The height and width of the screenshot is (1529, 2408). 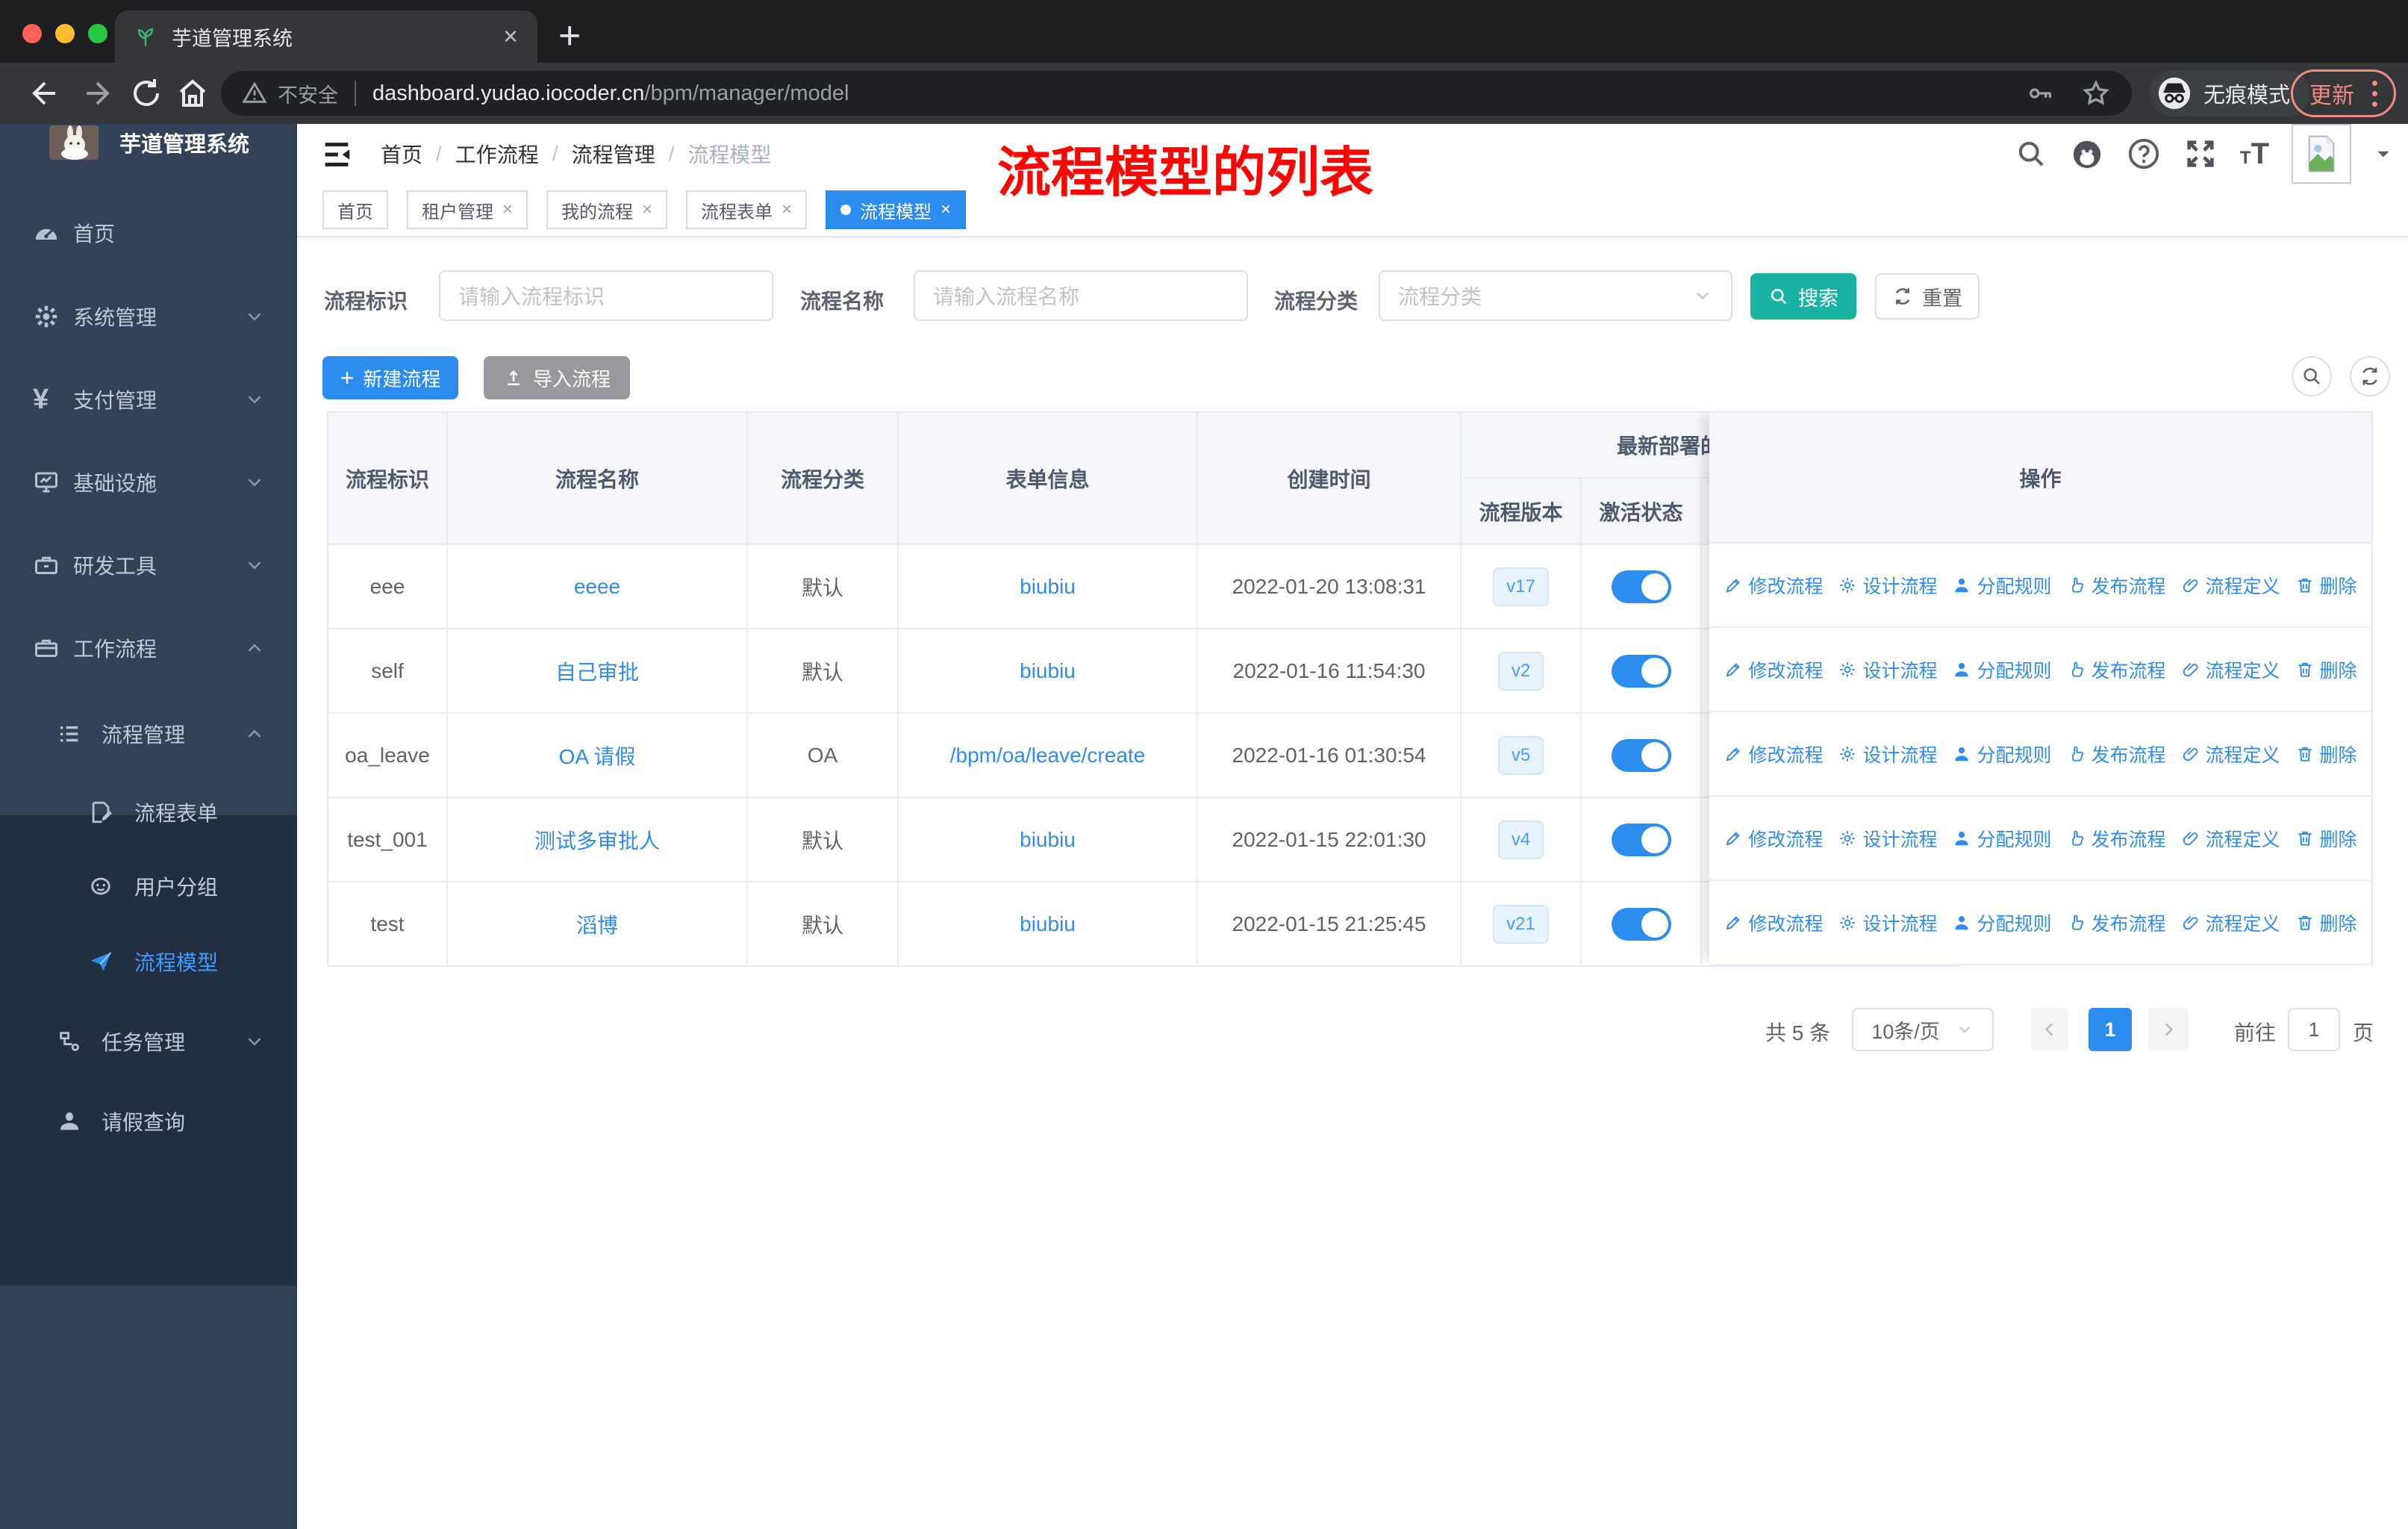 What do you see at coordinates (192, 93) in the screenshot?
I see `home-icon` at bounding box center [192, 93].